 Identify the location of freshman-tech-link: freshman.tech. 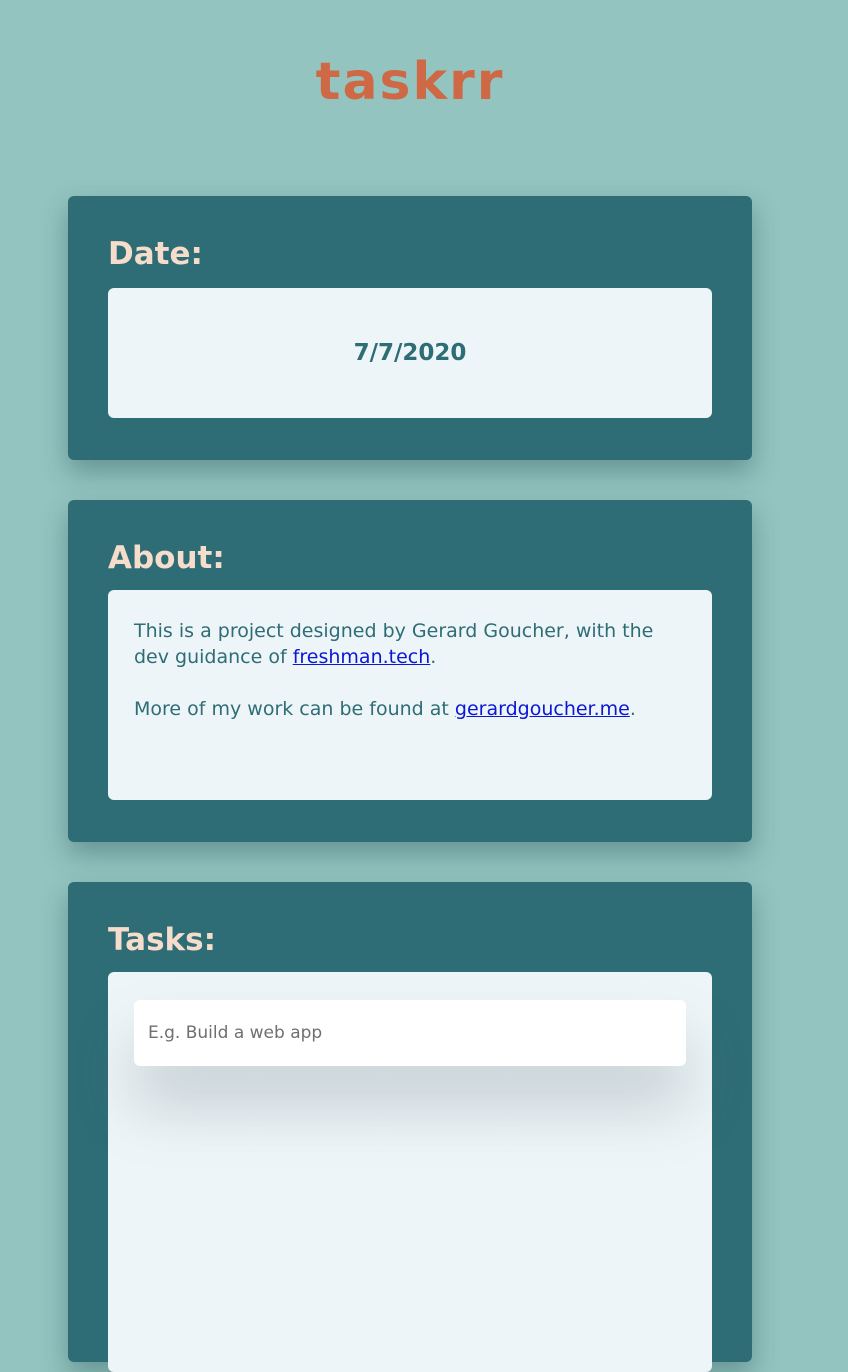
(362, 657).